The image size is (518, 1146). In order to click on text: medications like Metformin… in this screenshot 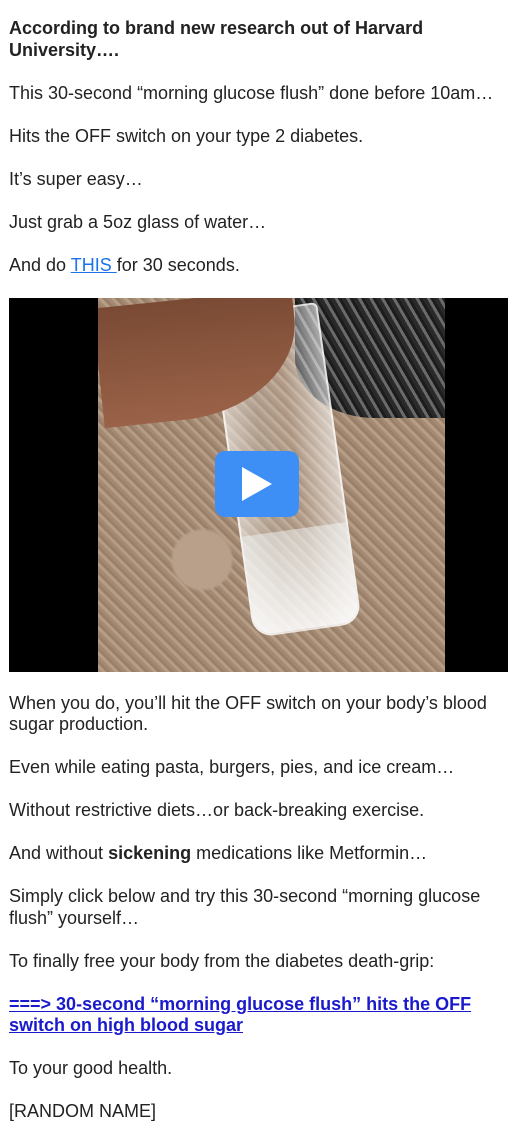, I will do `click(309, 853)`.